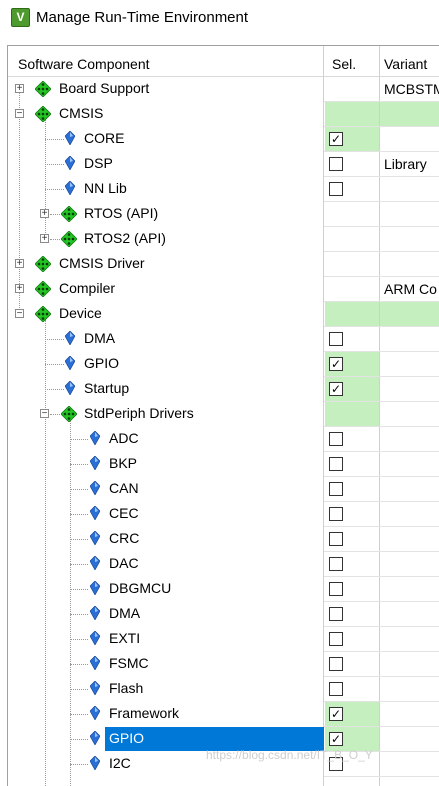  What do you see at coordinates (223, 289) in the screenshot?
I see `component-row: + Compiler ARM Co` at bounding box center [223, 289].